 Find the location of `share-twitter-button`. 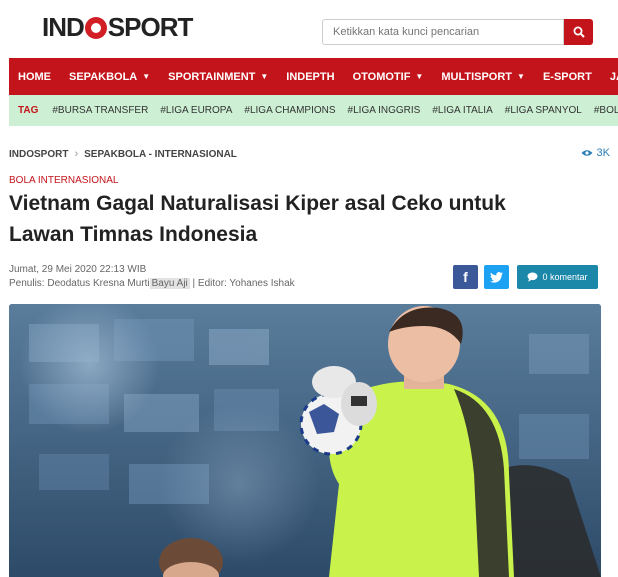

share-twitter-button is located at coordinates (496, 277).